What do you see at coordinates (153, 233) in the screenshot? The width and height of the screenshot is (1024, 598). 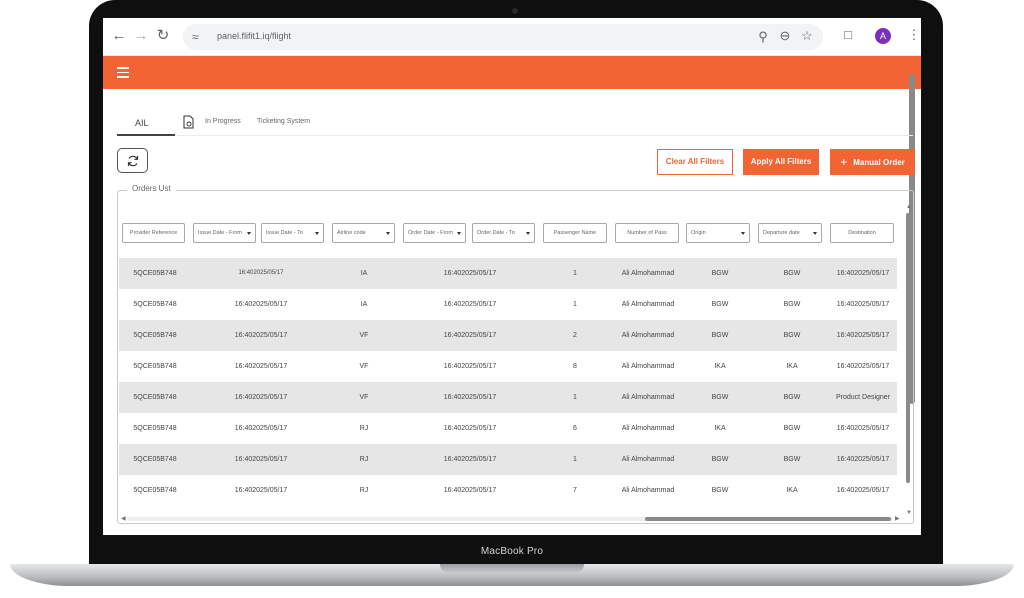 I see `filter-provider-reference: Provider Reference` at bounding box center [153, 233].